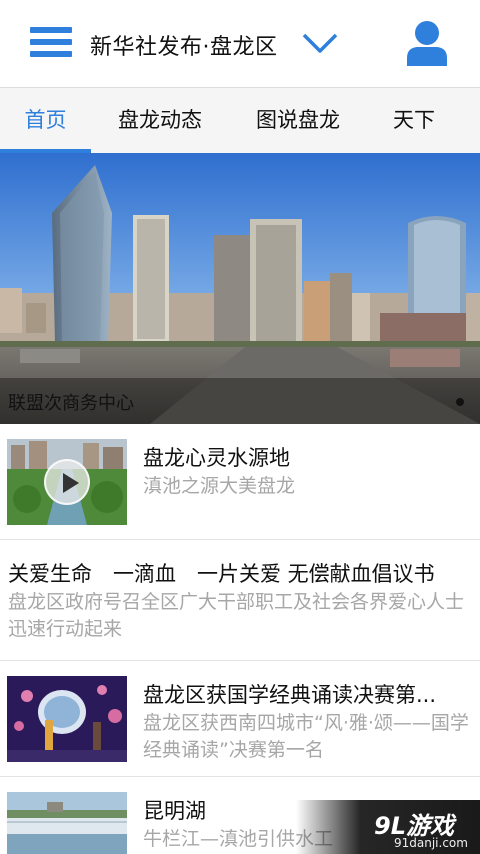 Image resolution: width=480 pixels, height=854 pixels. What do you see at coordinates (427, 43) in the screenshot?
I see `user-icon` at bounding box center [427, 43].